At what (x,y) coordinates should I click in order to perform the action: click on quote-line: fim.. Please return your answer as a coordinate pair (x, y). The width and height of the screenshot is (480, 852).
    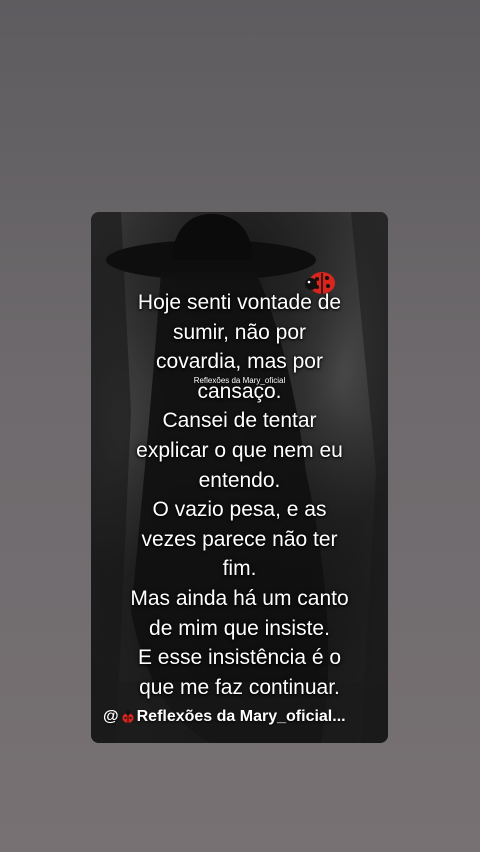
    Looking at the image, I should click on (239, 569).